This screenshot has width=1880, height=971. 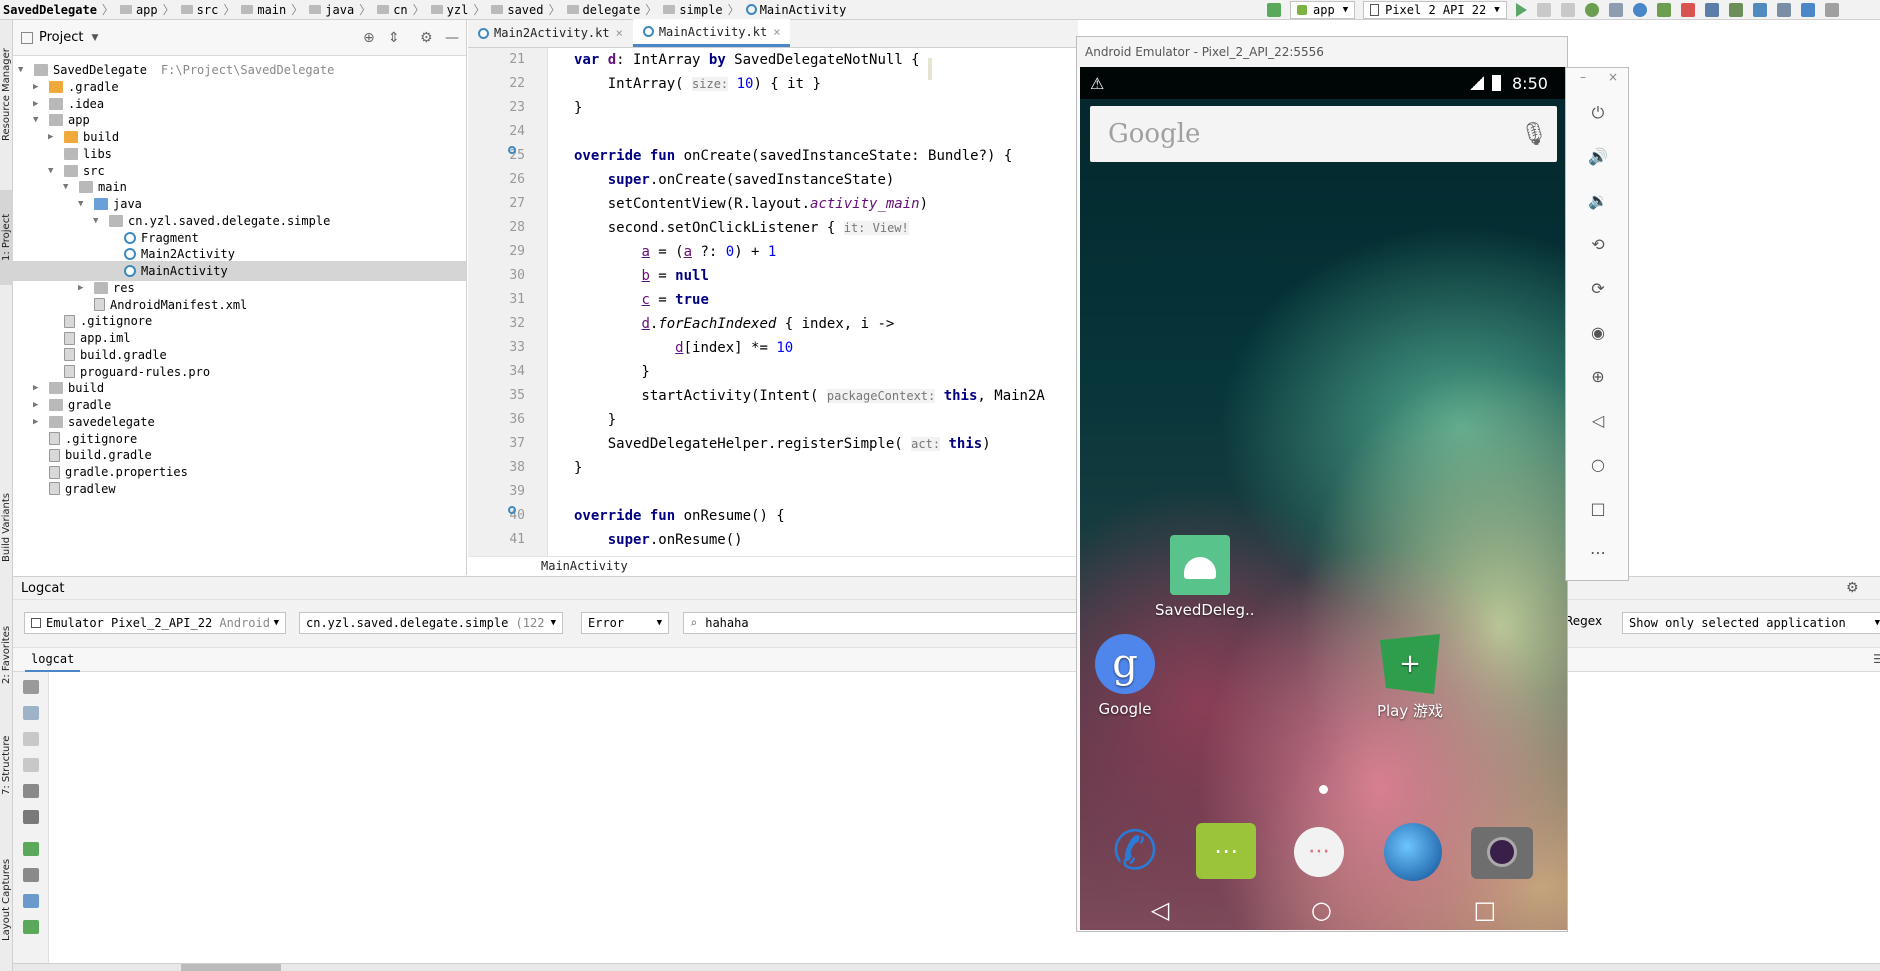 What do you see at coordinates (31, 817) in the screenshot?
I see `print-icon` at bounding box center [31, 817].